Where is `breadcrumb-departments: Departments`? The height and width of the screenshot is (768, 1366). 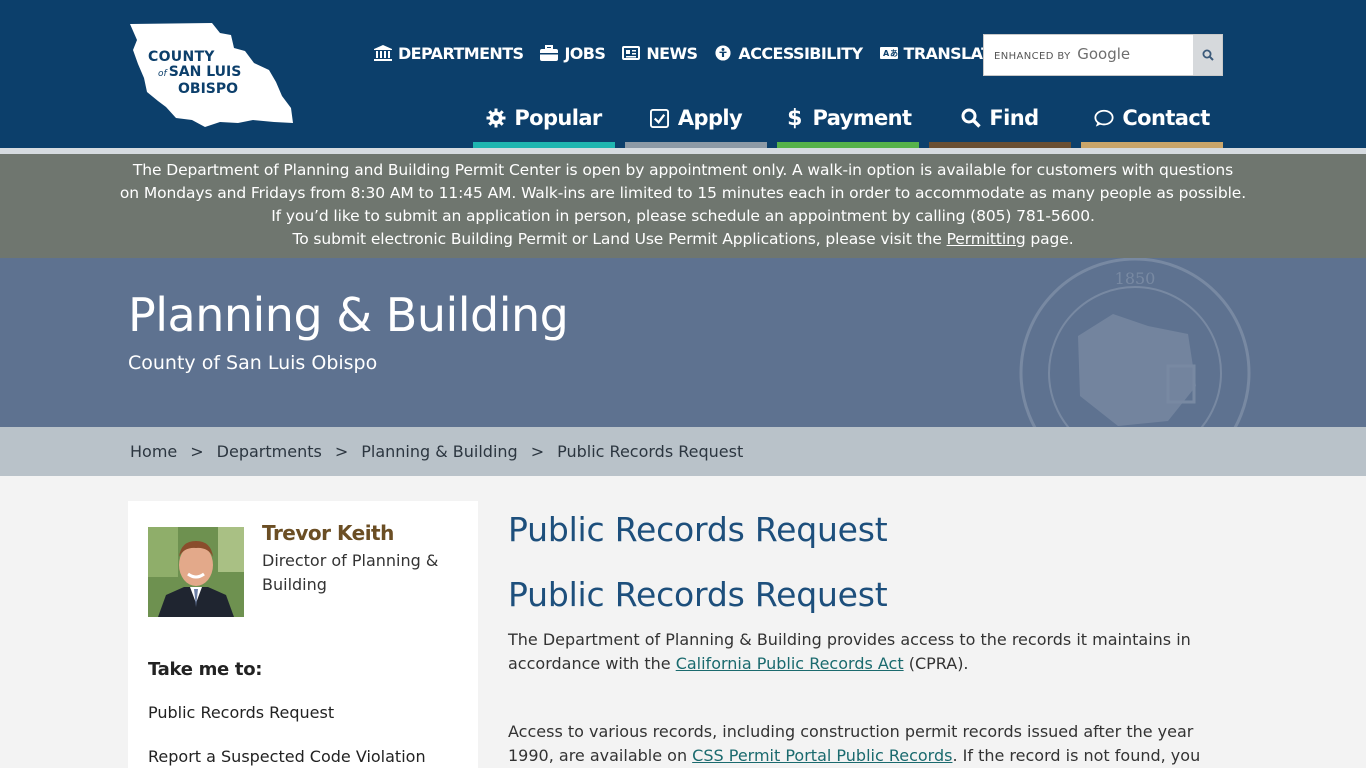 breadcrumb-departments: Departments is located at coordinates (269, 451).